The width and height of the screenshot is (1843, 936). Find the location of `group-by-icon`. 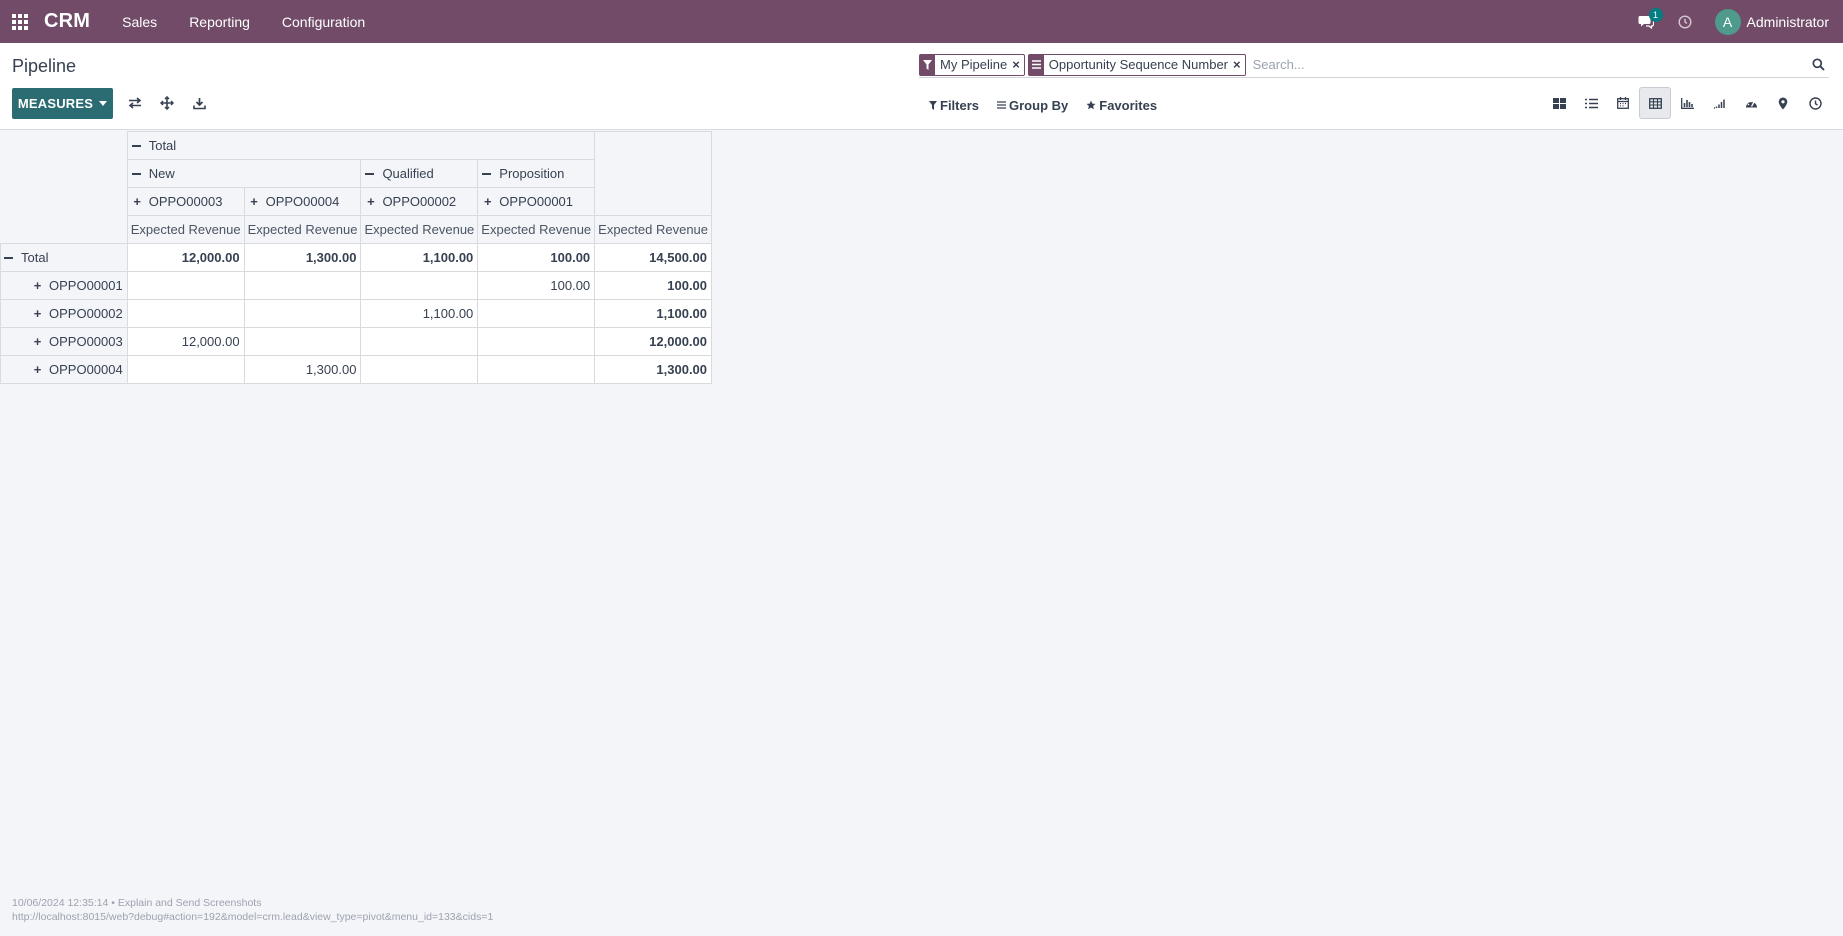

group-by-icon is located at coordinates (1036, 64).